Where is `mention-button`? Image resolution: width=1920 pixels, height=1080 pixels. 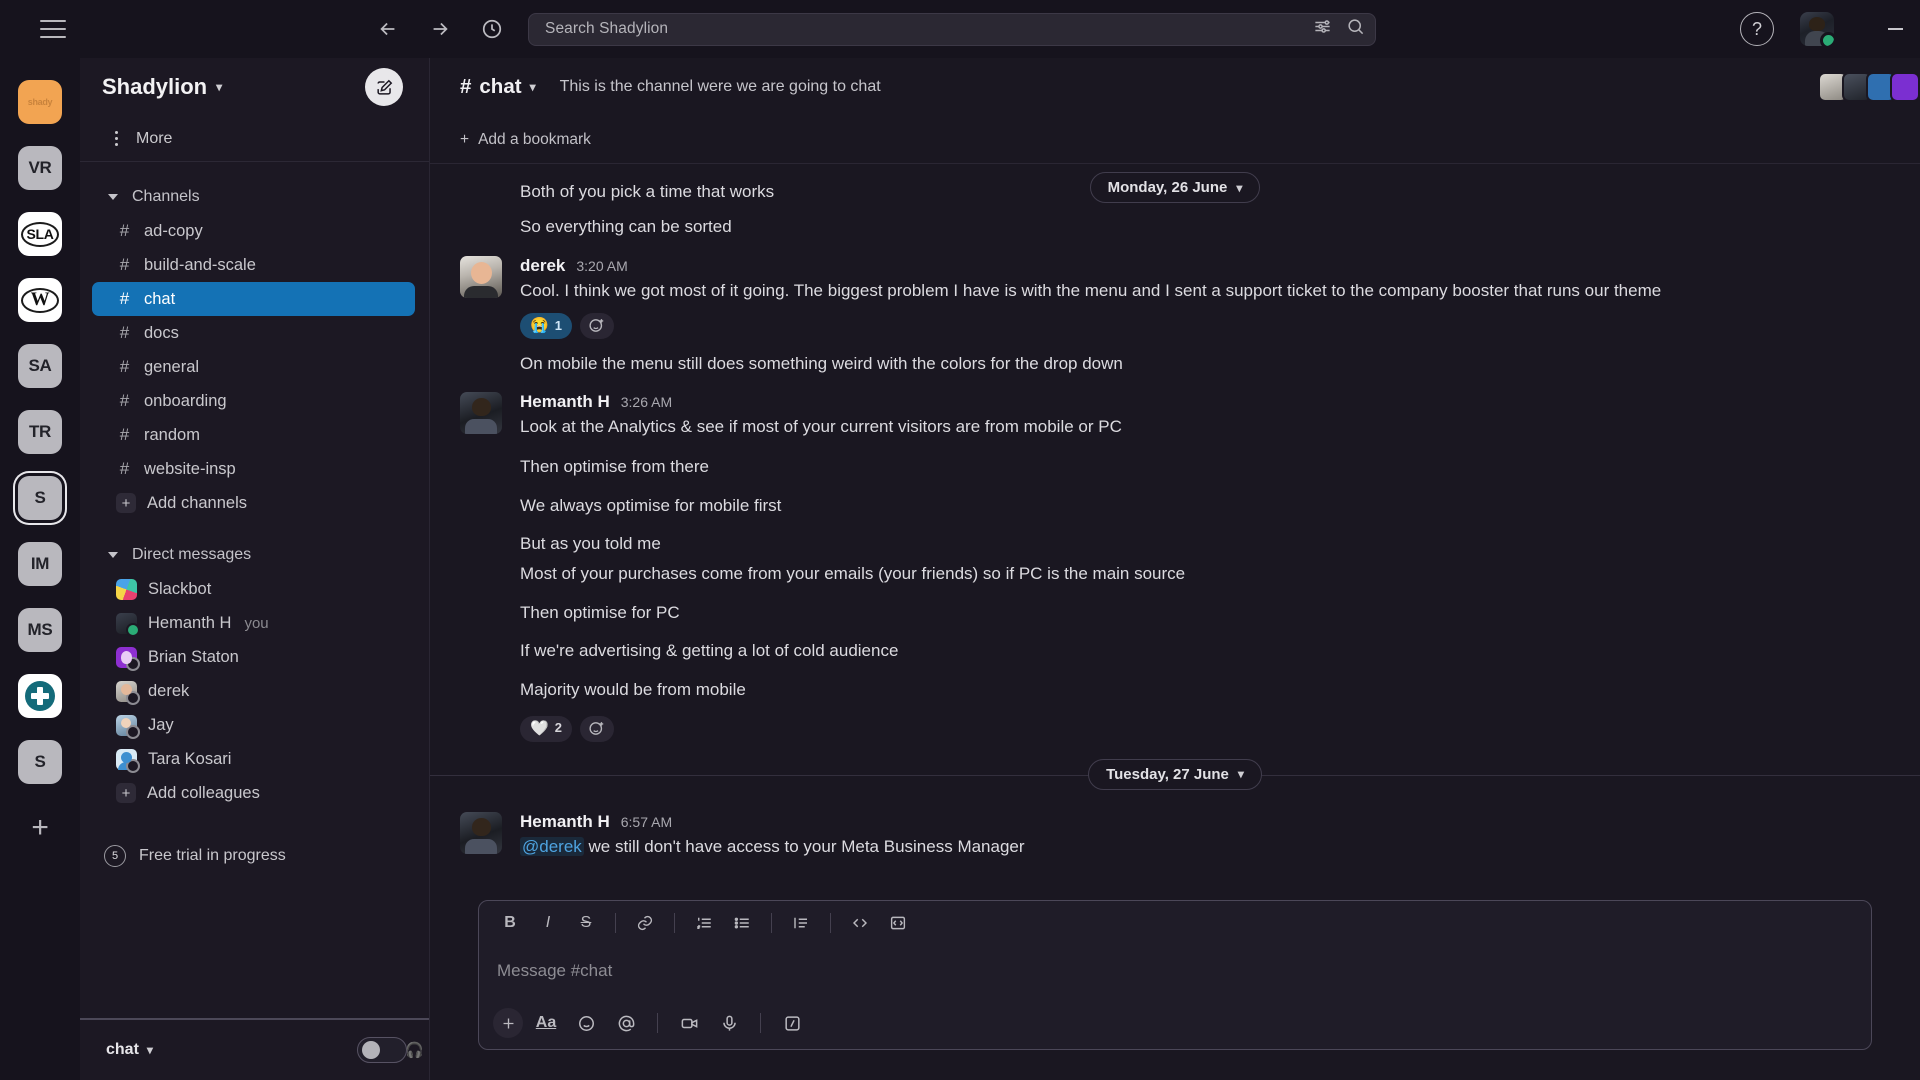 mention-button is located at coordinates (626, 1023).